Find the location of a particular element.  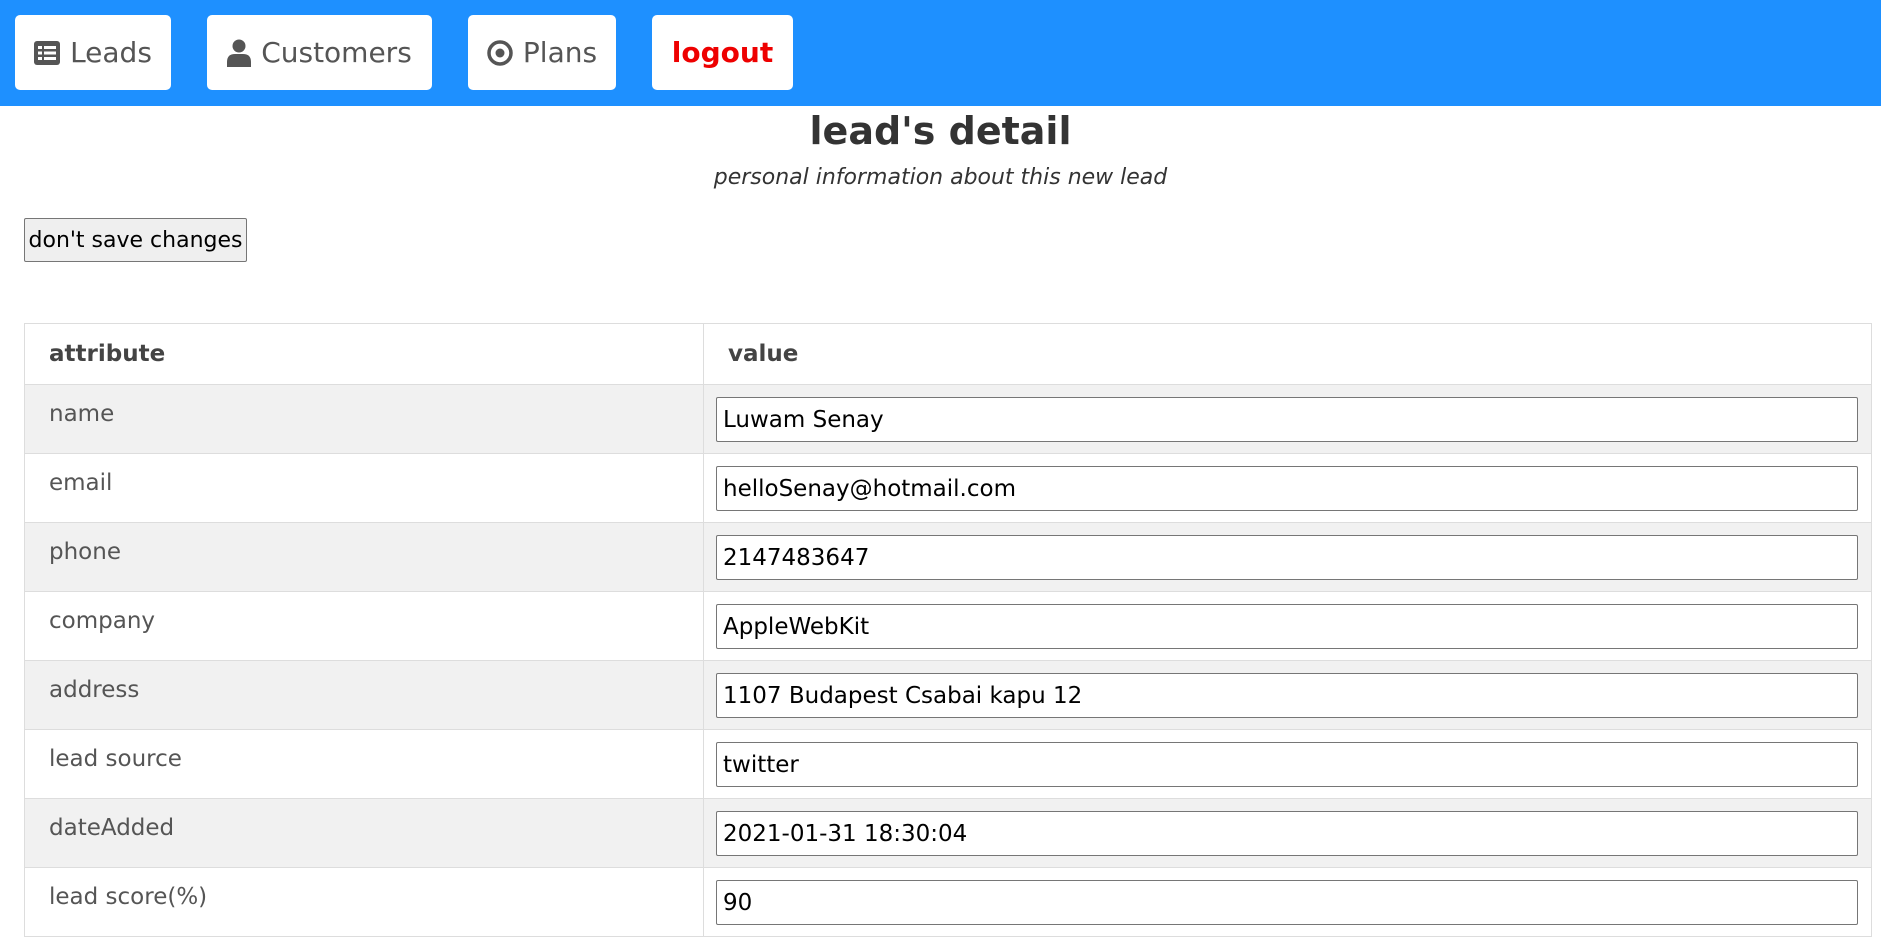

logout-button: logout is located at coordinates (722, 52).